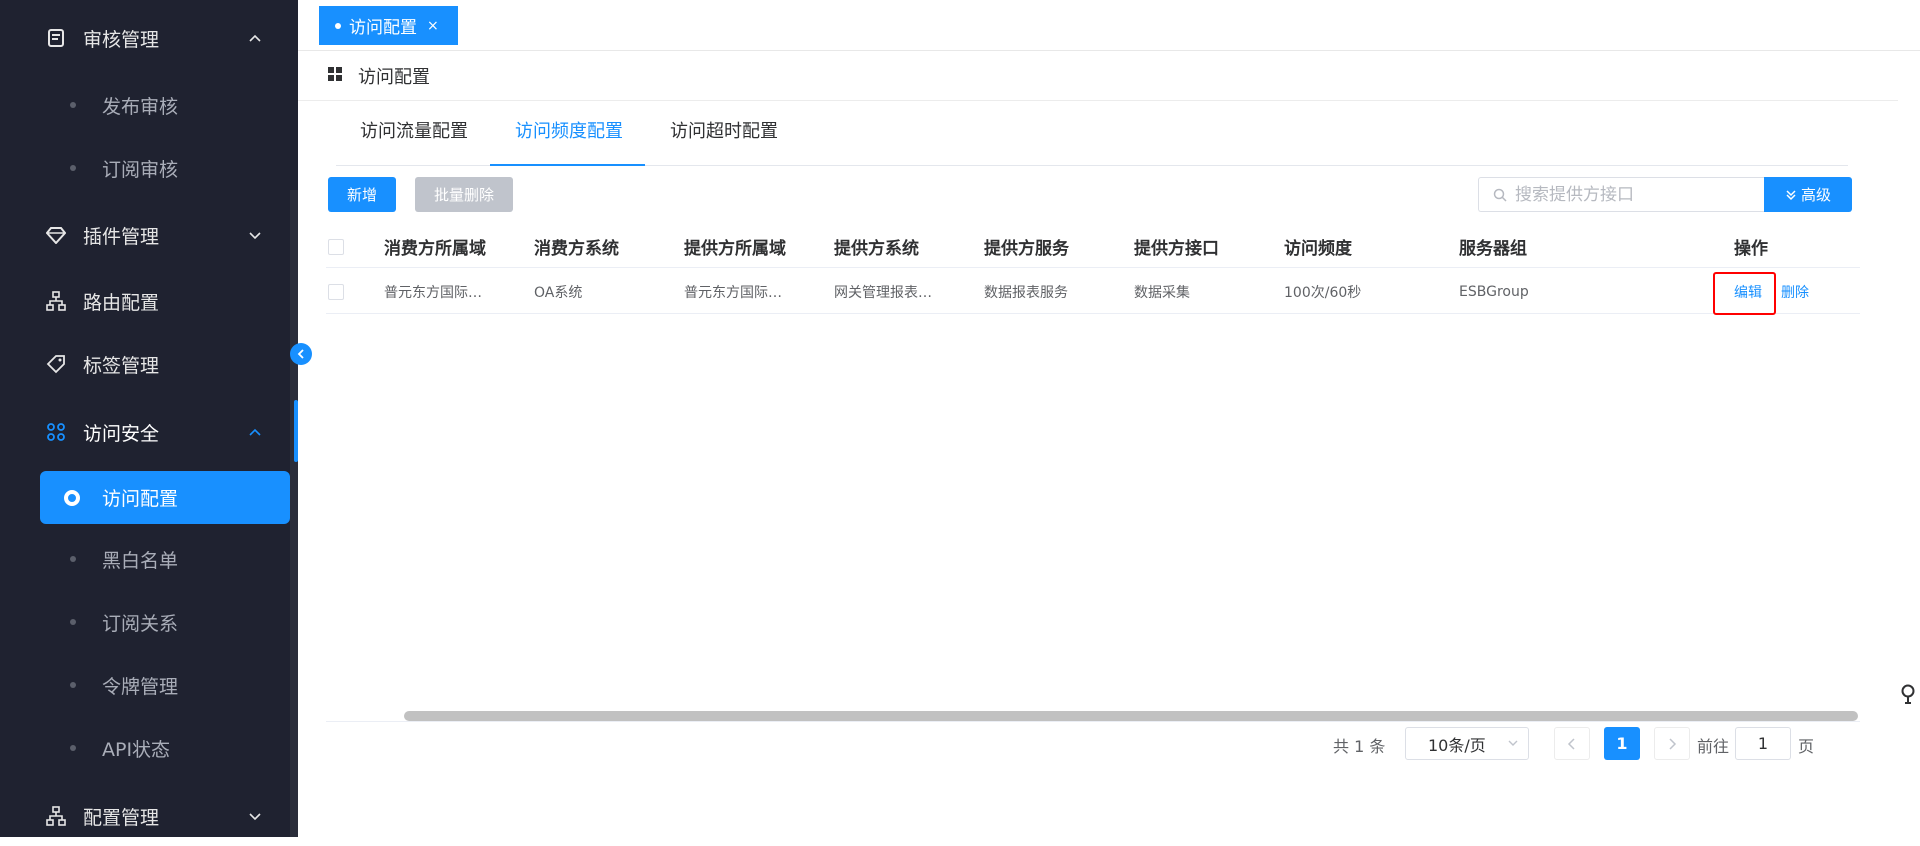  What do you see at coordinates (1808, 194) in the screenshot?
I see `advanced-search-button: 高级` at bounding box center [1808, 194].